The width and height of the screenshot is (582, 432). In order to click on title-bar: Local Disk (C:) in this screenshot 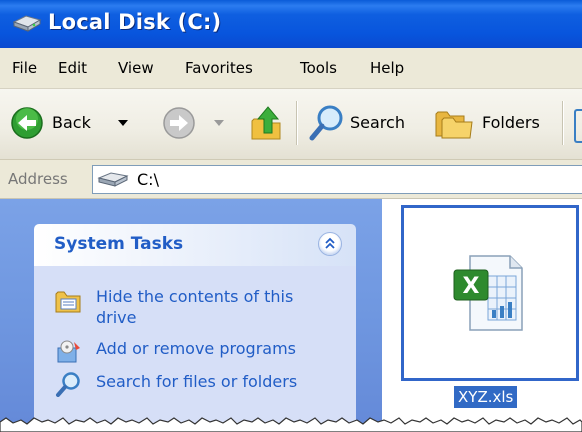, I will do `click(291, 24)`.